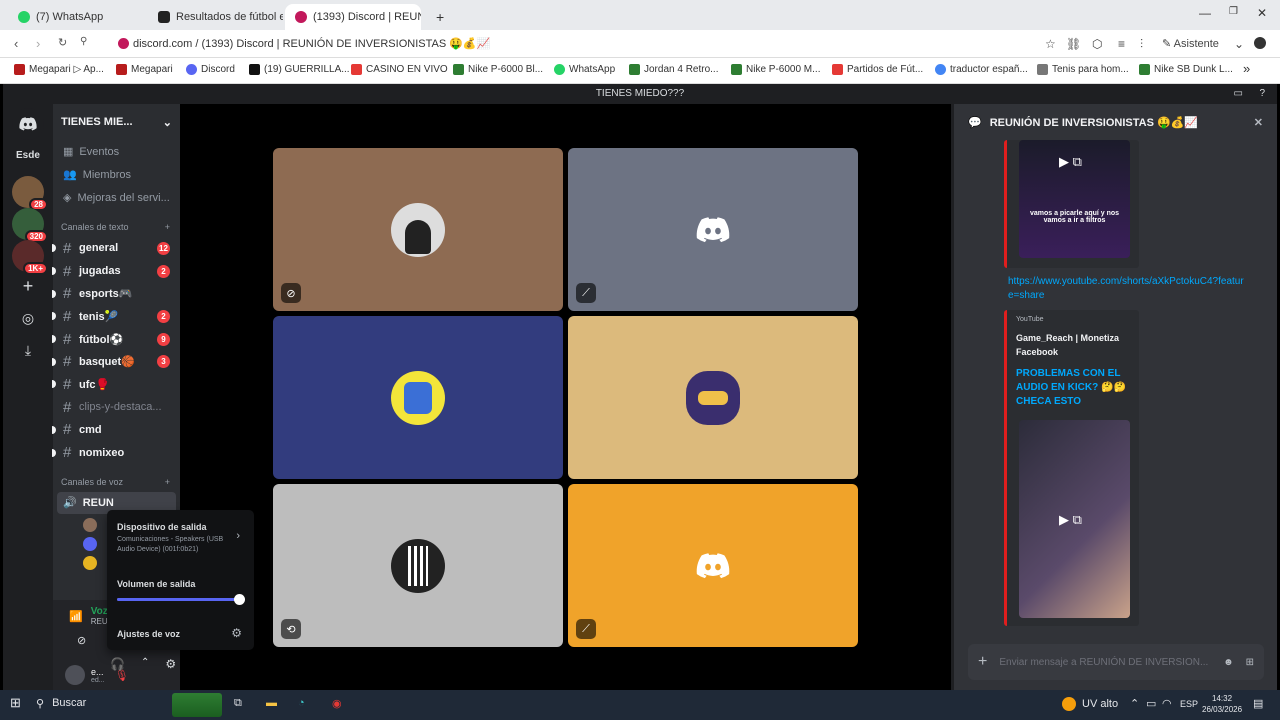 This screenshot has height=720, width=1280. Describe the element at coordinates (1246, 68) in the screenshot. I see `bookmarks-overflow: »` at that location.